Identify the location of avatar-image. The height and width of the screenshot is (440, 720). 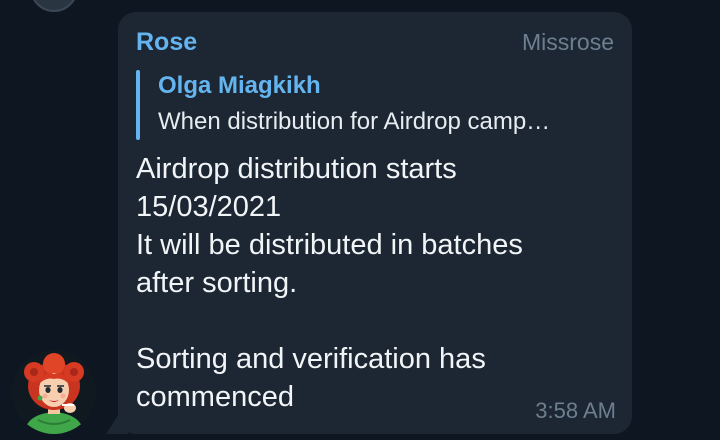
(54, 392).